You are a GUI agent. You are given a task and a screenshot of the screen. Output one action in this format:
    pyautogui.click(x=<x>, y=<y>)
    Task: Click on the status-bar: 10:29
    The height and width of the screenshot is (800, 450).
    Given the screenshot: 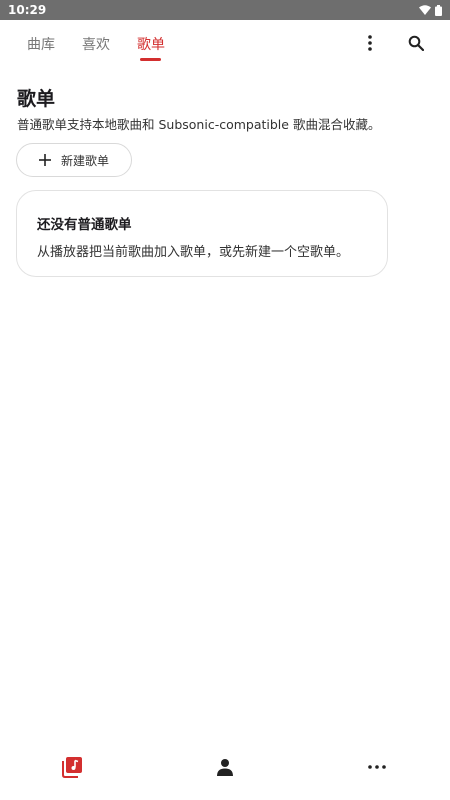 What is the action you would take?
    pyautogui.click(x=225, y=10)
    